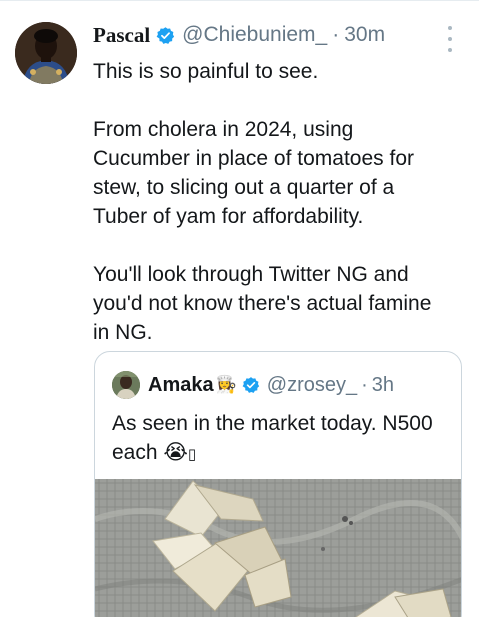  What do you see at coordinates (244, 187) in the screenshot?
I see `tweet-line: stew, to slicing out a quarter of a` at bounding box center [244, 187].